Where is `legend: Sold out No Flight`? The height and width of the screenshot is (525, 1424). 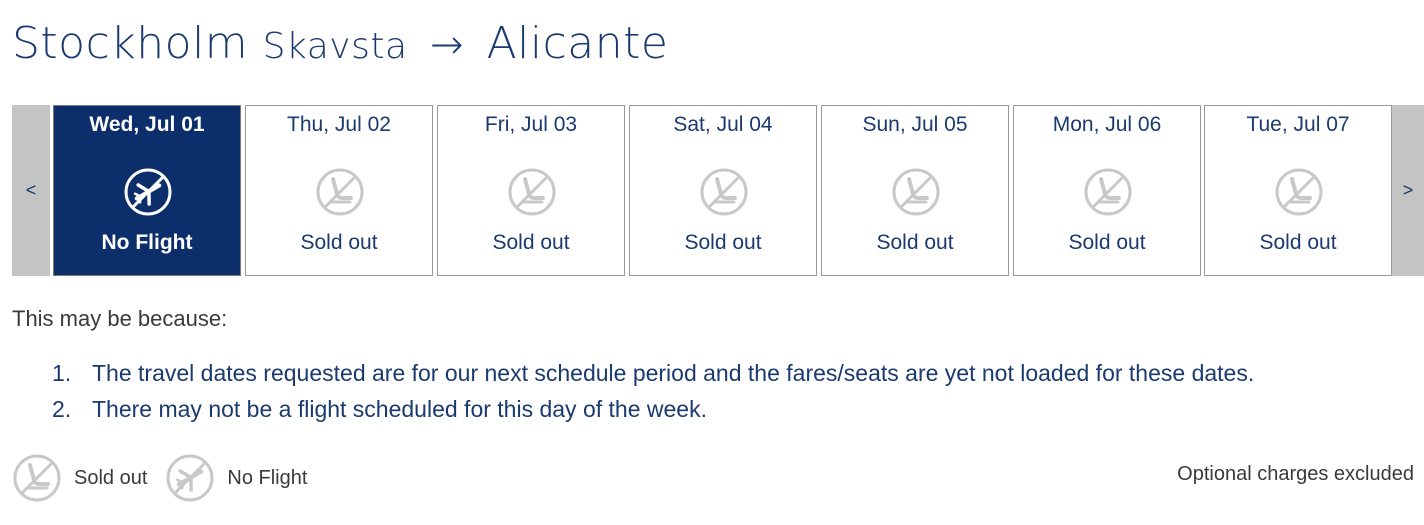
legend: Sold out No Flight is located at coordinates (168, 478).